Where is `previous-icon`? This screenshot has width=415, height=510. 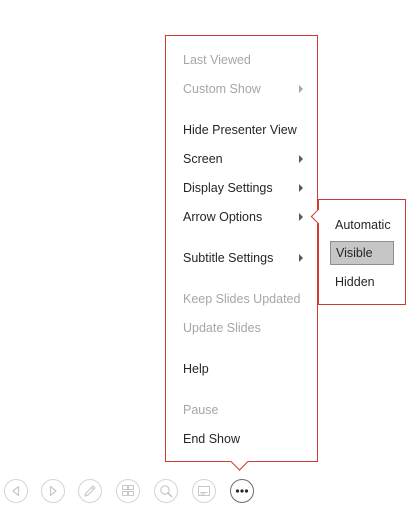
previous-icon is located at coordinates (16, 491).